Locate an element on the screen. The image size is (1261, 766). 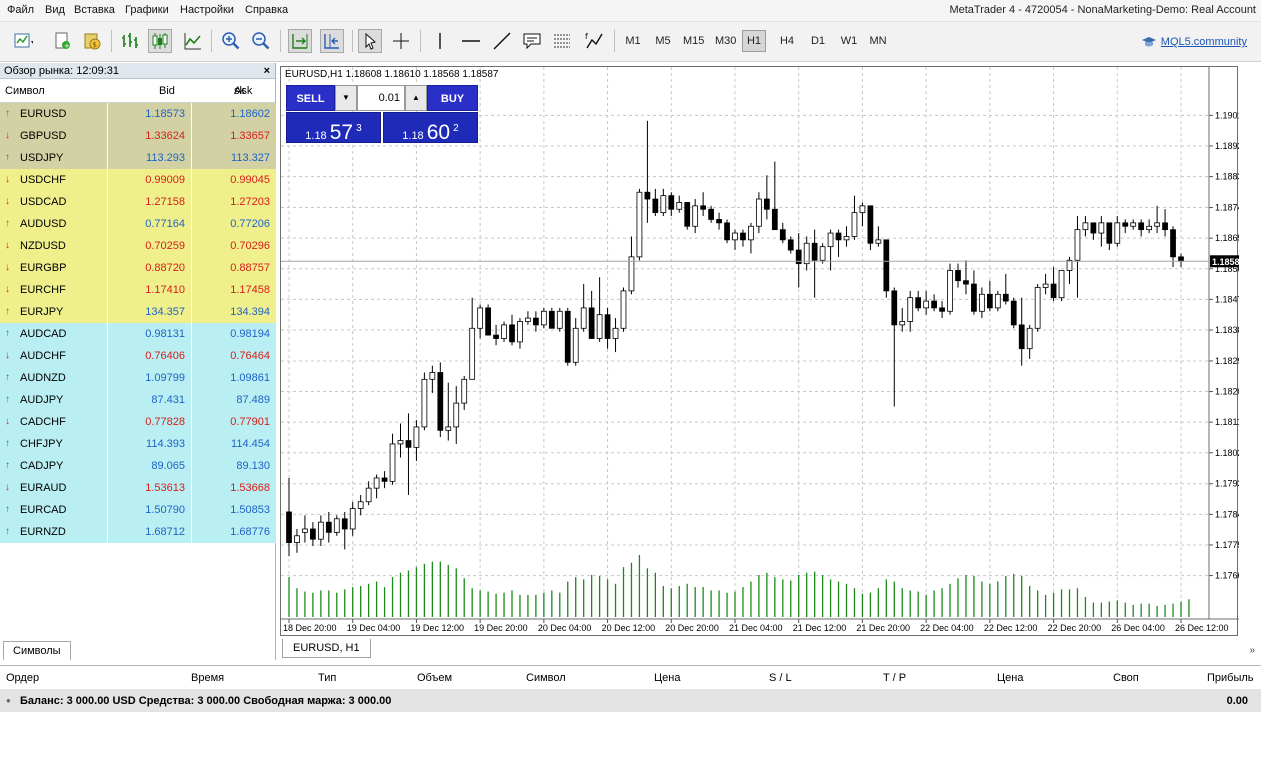
fibonacci-button is located at coordinates (562, 41).